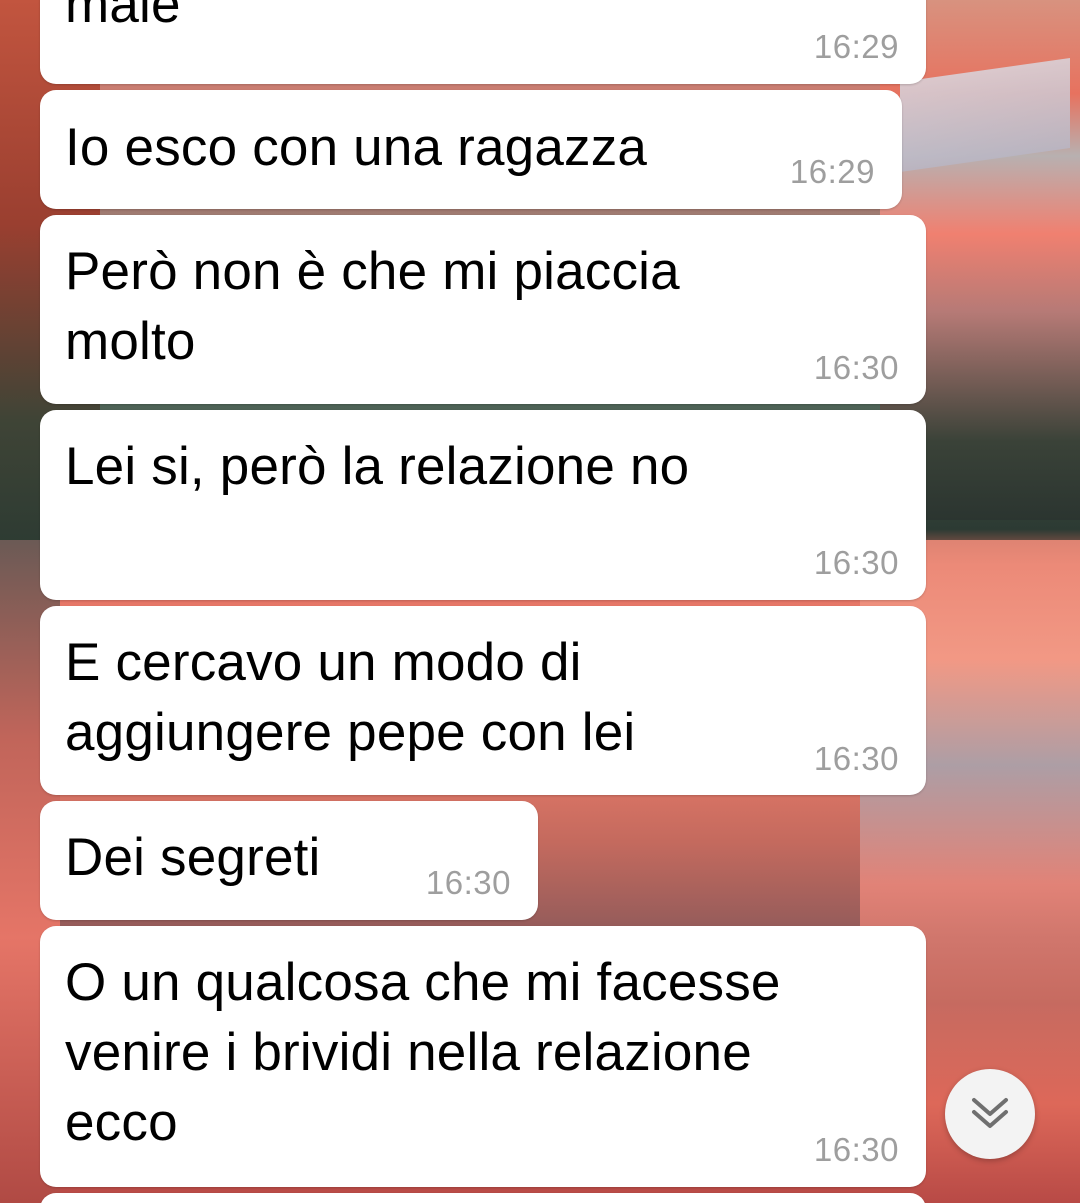  What do you see at coordinates (377, 466) in the screenshot?
I see `message-text: Lei si, però la relazione no` at bounding box center [377, 466].